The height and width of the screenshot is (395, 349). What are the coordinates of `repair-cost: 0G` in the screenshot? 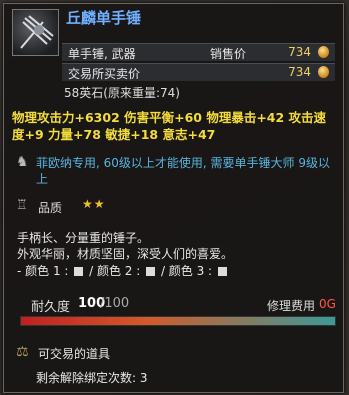 It's located at (327, 304).